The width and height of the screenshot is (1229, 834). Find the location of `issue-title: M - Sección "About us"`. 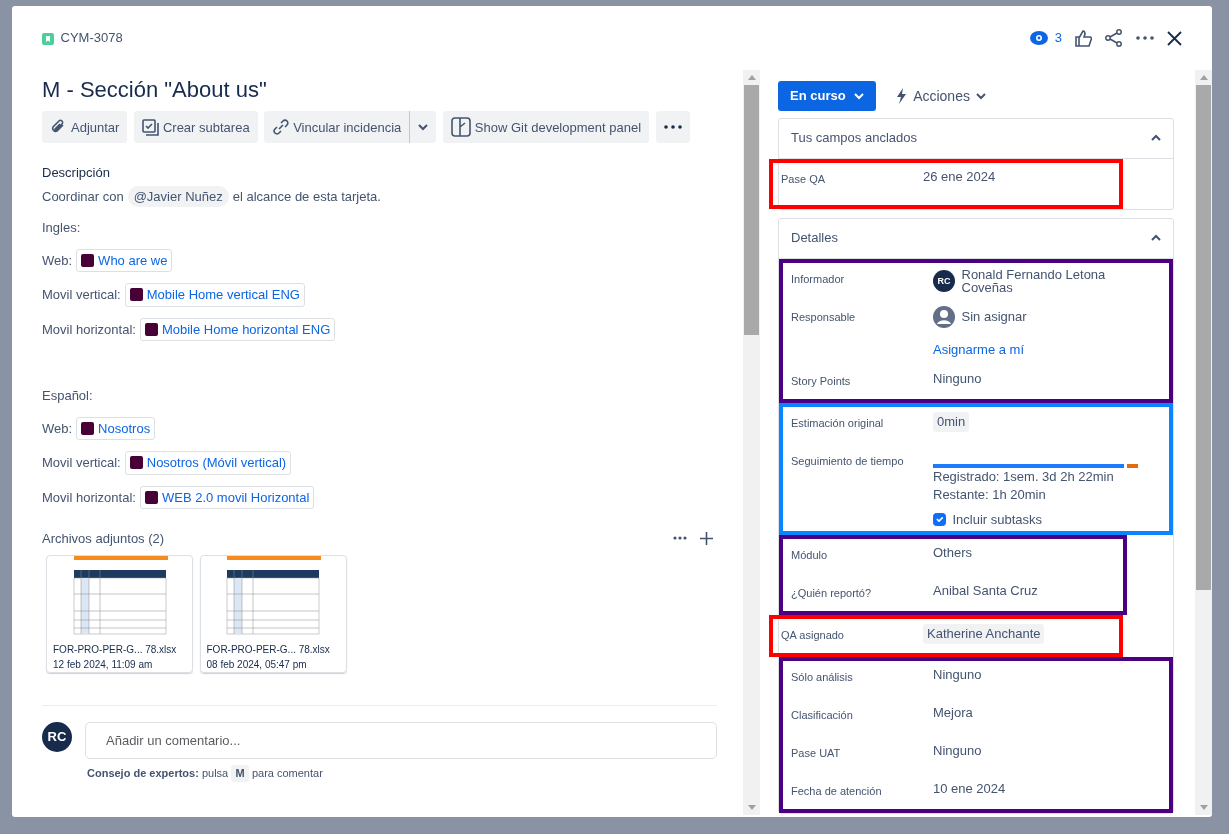

issue-title: M - Sección "About us" is located at coordinates (155, 90).